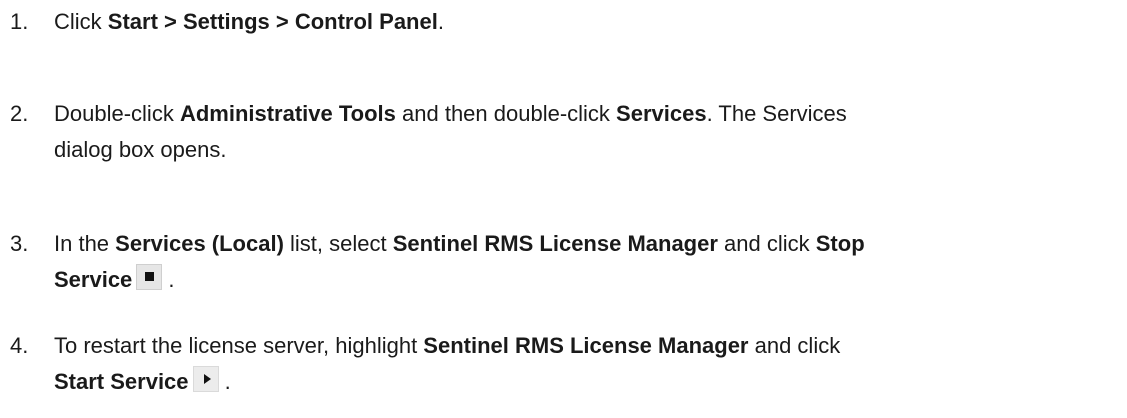  I want to click on text-run: In the, so click(85, 243).